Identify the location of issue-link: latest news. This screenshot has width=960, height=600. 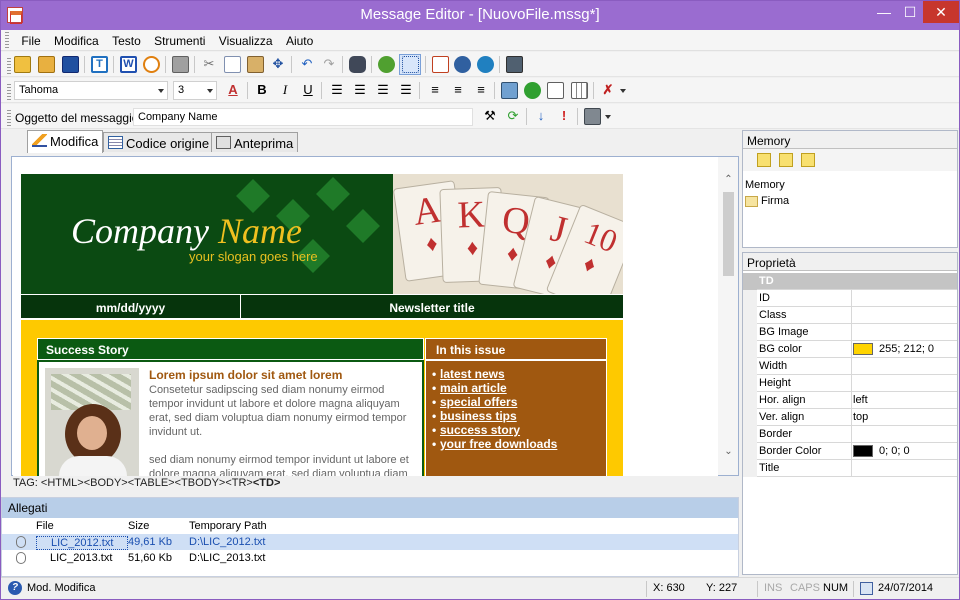
(519, 374).